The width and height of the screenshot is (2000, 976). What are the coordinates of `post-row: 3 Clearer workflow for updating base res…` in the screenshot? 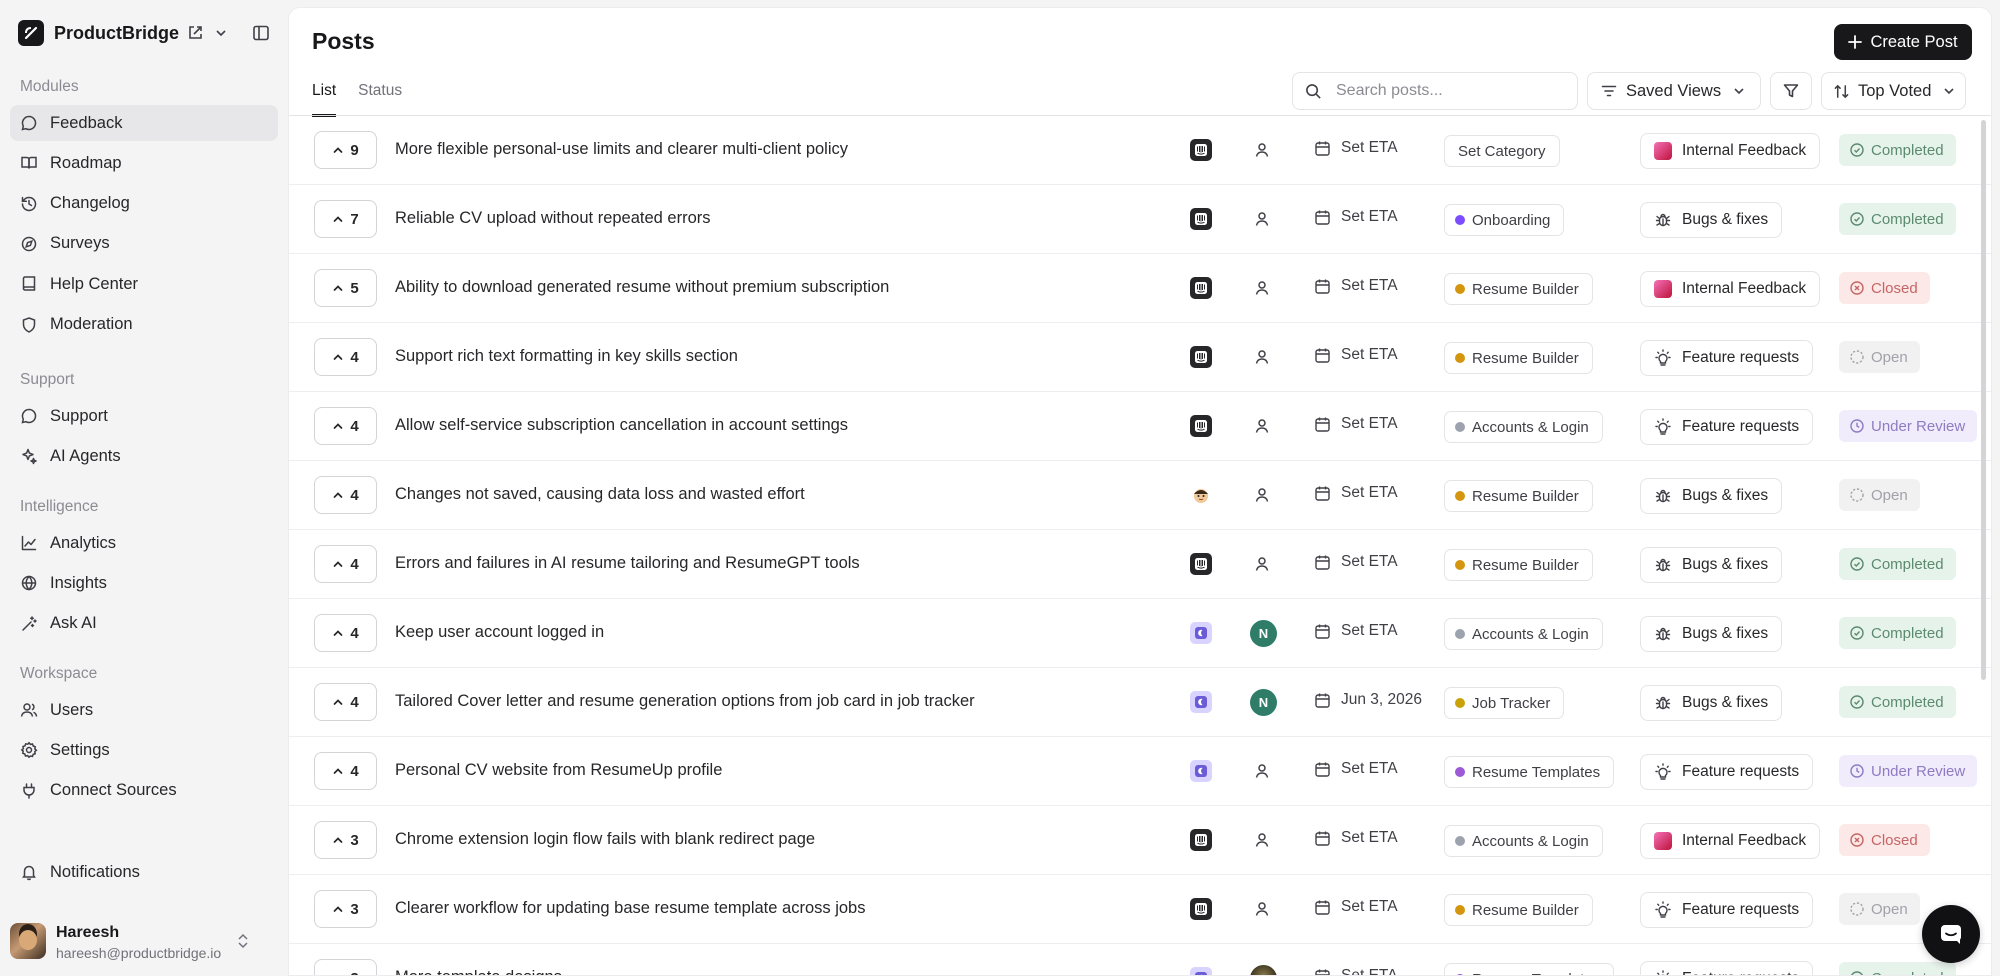 It's located at (1140, 909).